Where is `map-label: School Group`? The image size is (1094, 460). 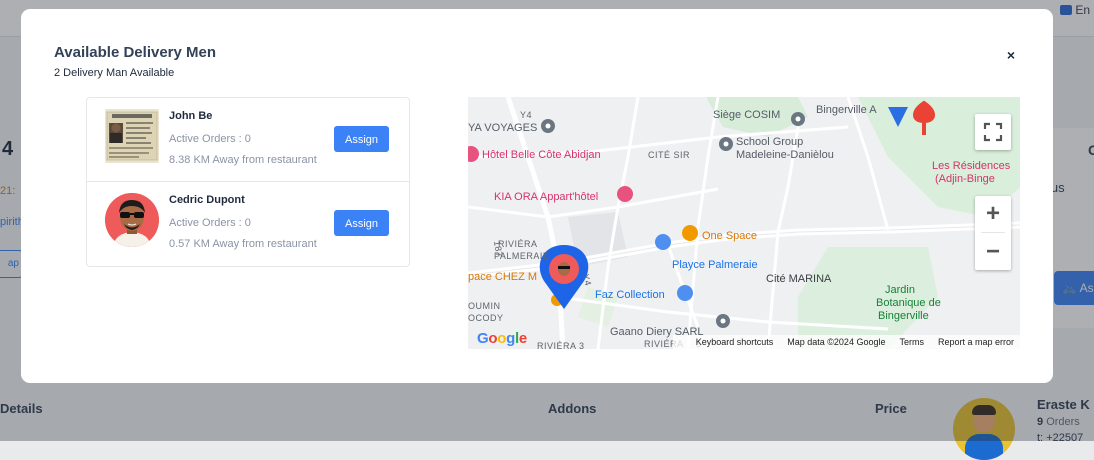
map-label: School Group is located at coordinates (770, 142).